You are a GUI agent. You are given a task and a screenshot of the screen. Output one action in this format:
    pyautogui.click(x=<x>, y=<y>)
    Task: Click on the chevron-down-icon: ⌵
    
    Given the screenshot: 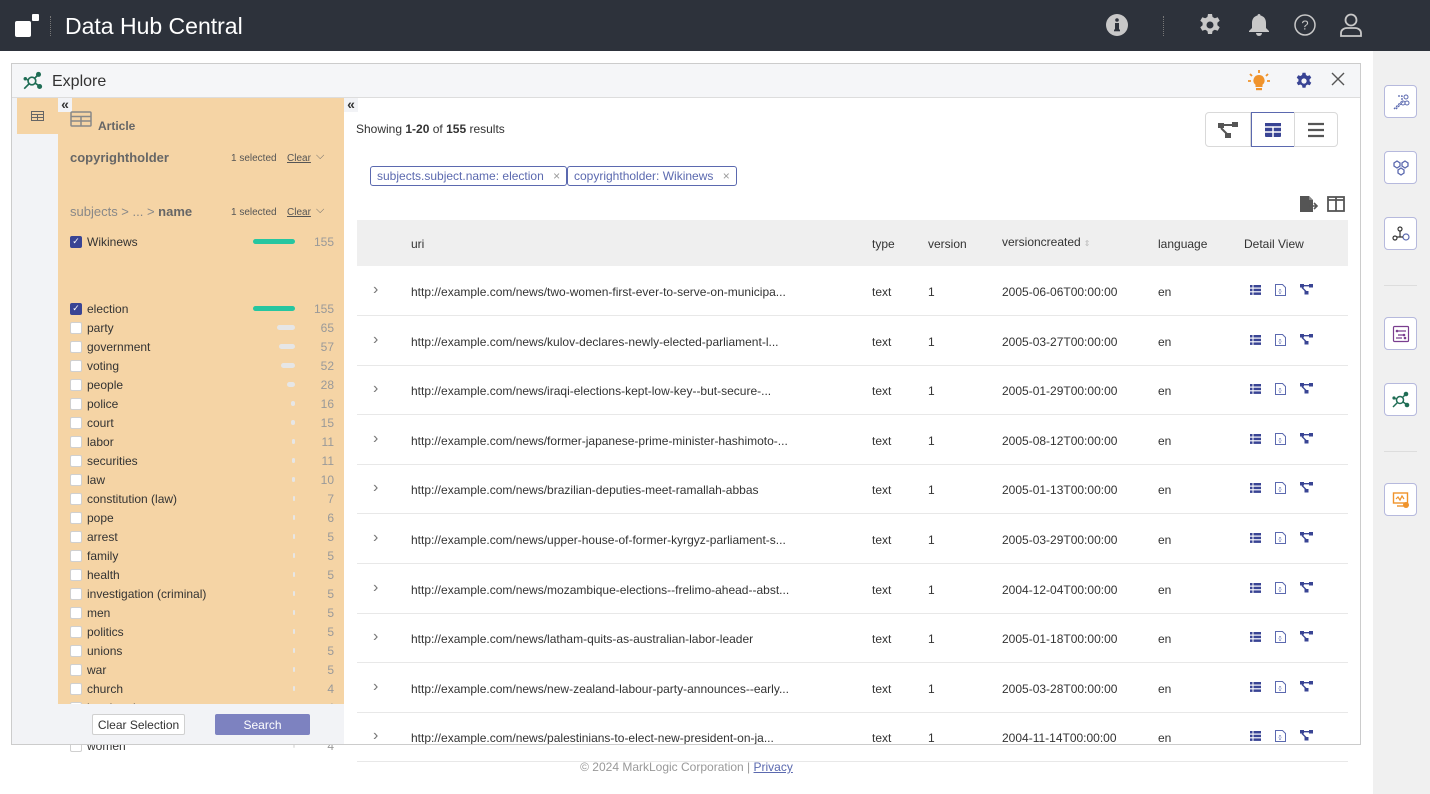 What is the action you would take?
    pyautogui.click(x=320, y=210)
    